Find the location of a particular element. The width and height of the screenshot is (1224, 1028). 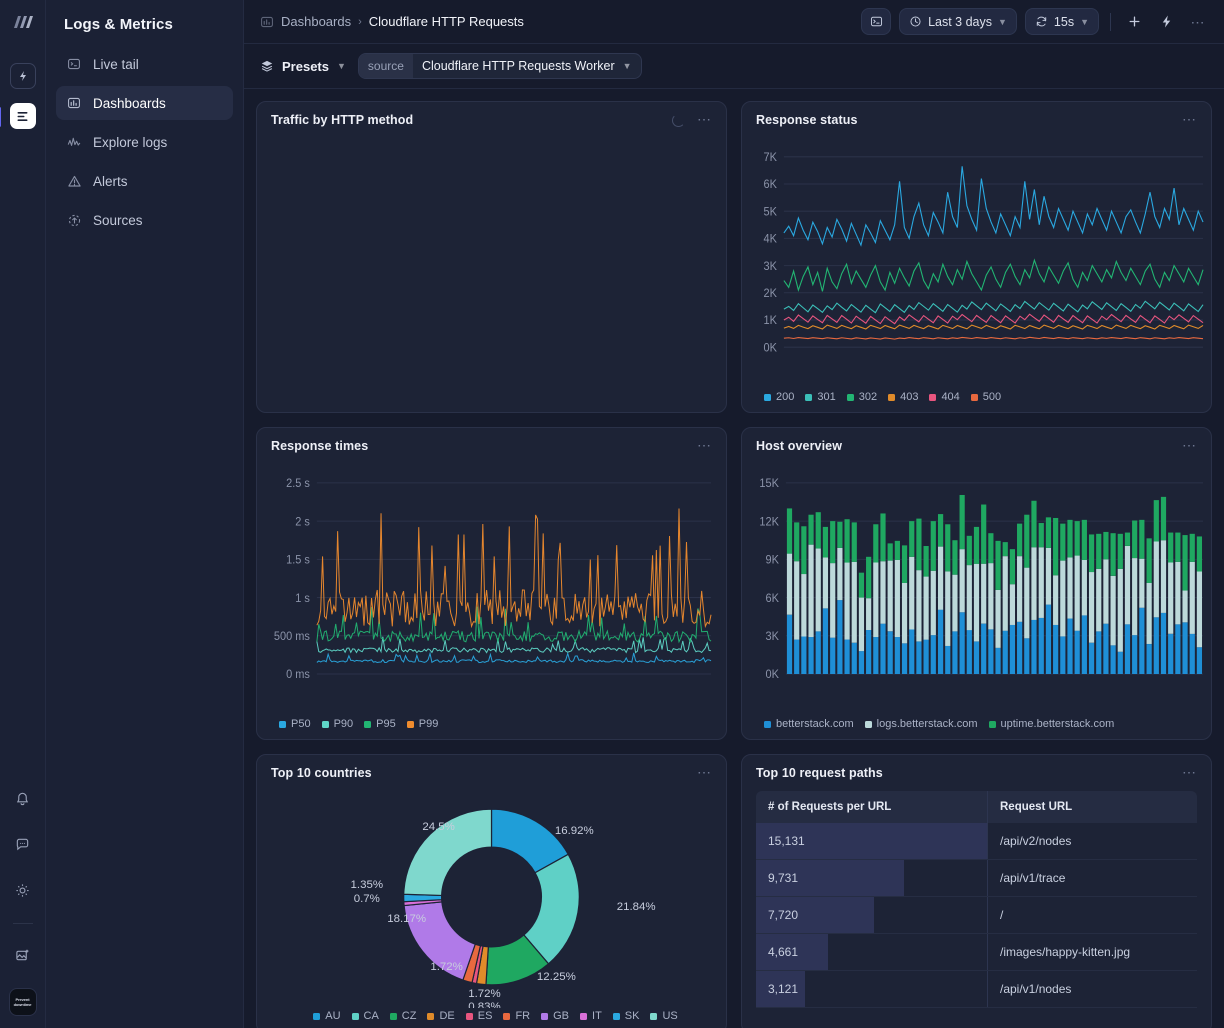

refresh-interval-picker: 15s ▼ is located at coordinates (1061, 21).